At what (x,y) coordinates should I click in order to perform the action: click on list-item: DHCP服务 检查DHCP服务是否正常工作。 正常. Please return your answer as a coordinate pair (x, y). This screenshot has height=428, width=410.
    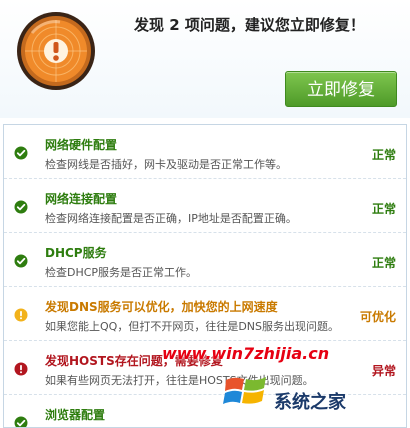
    Looking at the image, I should click on (205, 260).